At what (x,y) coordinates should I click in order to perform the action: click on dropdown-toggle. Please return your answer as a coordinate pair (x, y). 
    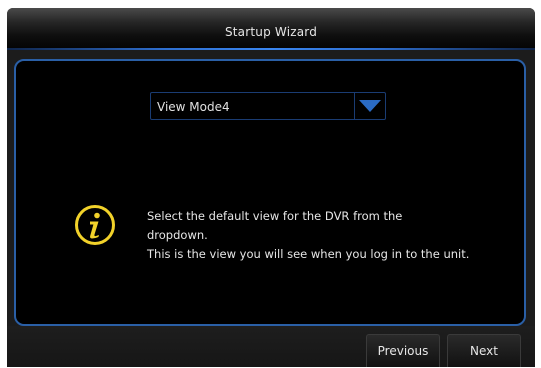
    Looking at the image, I should click on (369, 106).